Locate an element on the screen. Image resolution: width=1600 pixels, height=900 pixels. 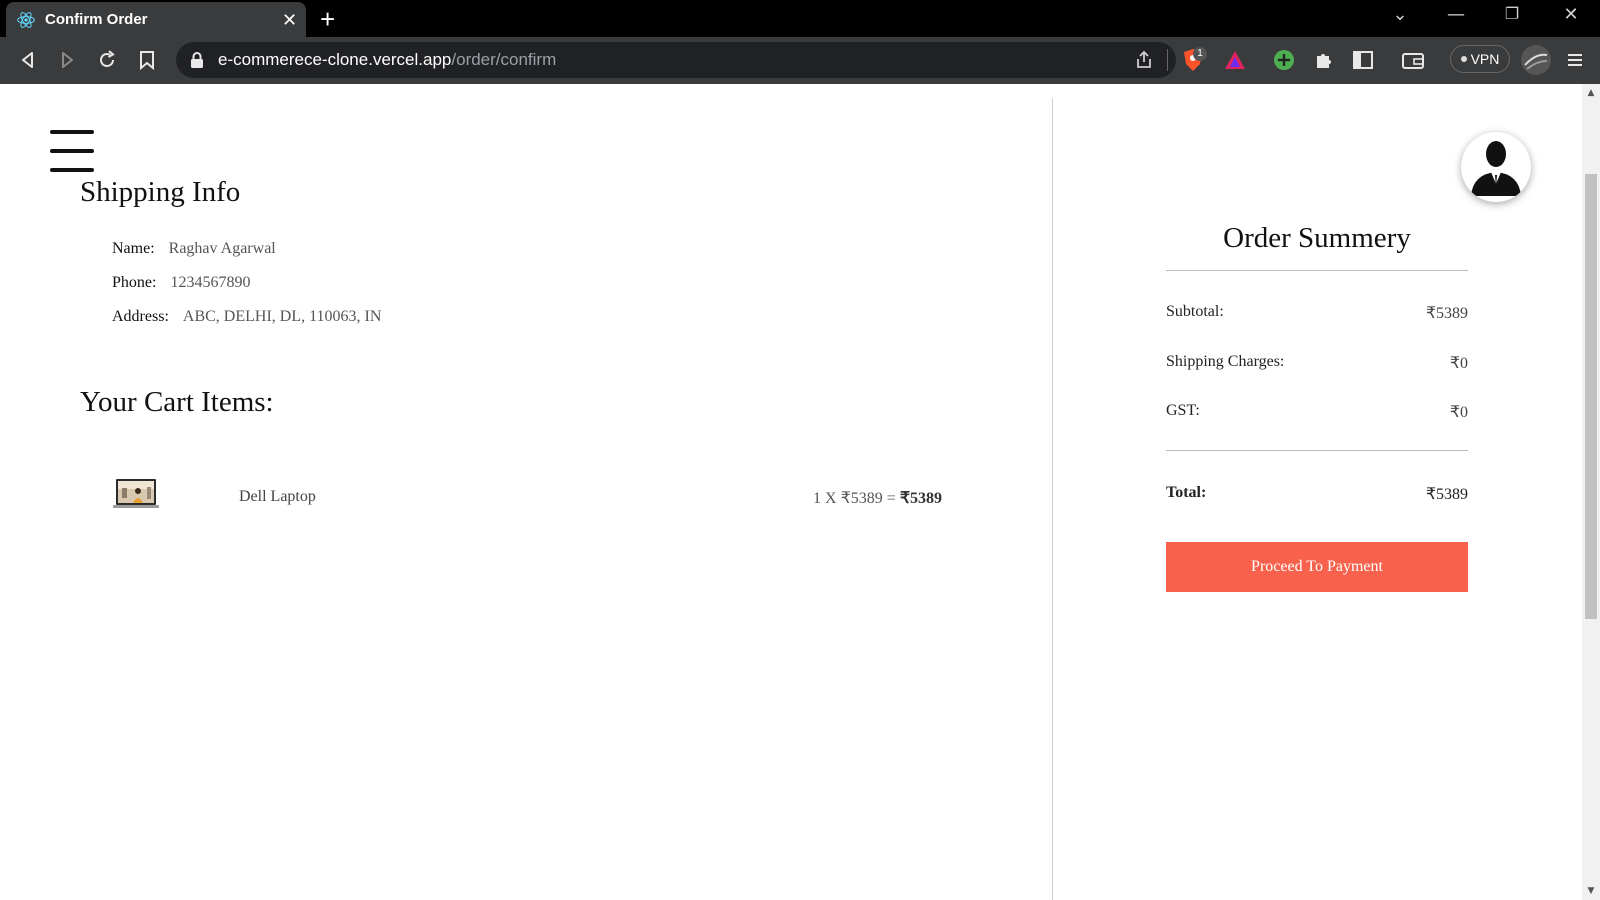
restore-window-button: ❐ is located at coordinates (1512, 13).